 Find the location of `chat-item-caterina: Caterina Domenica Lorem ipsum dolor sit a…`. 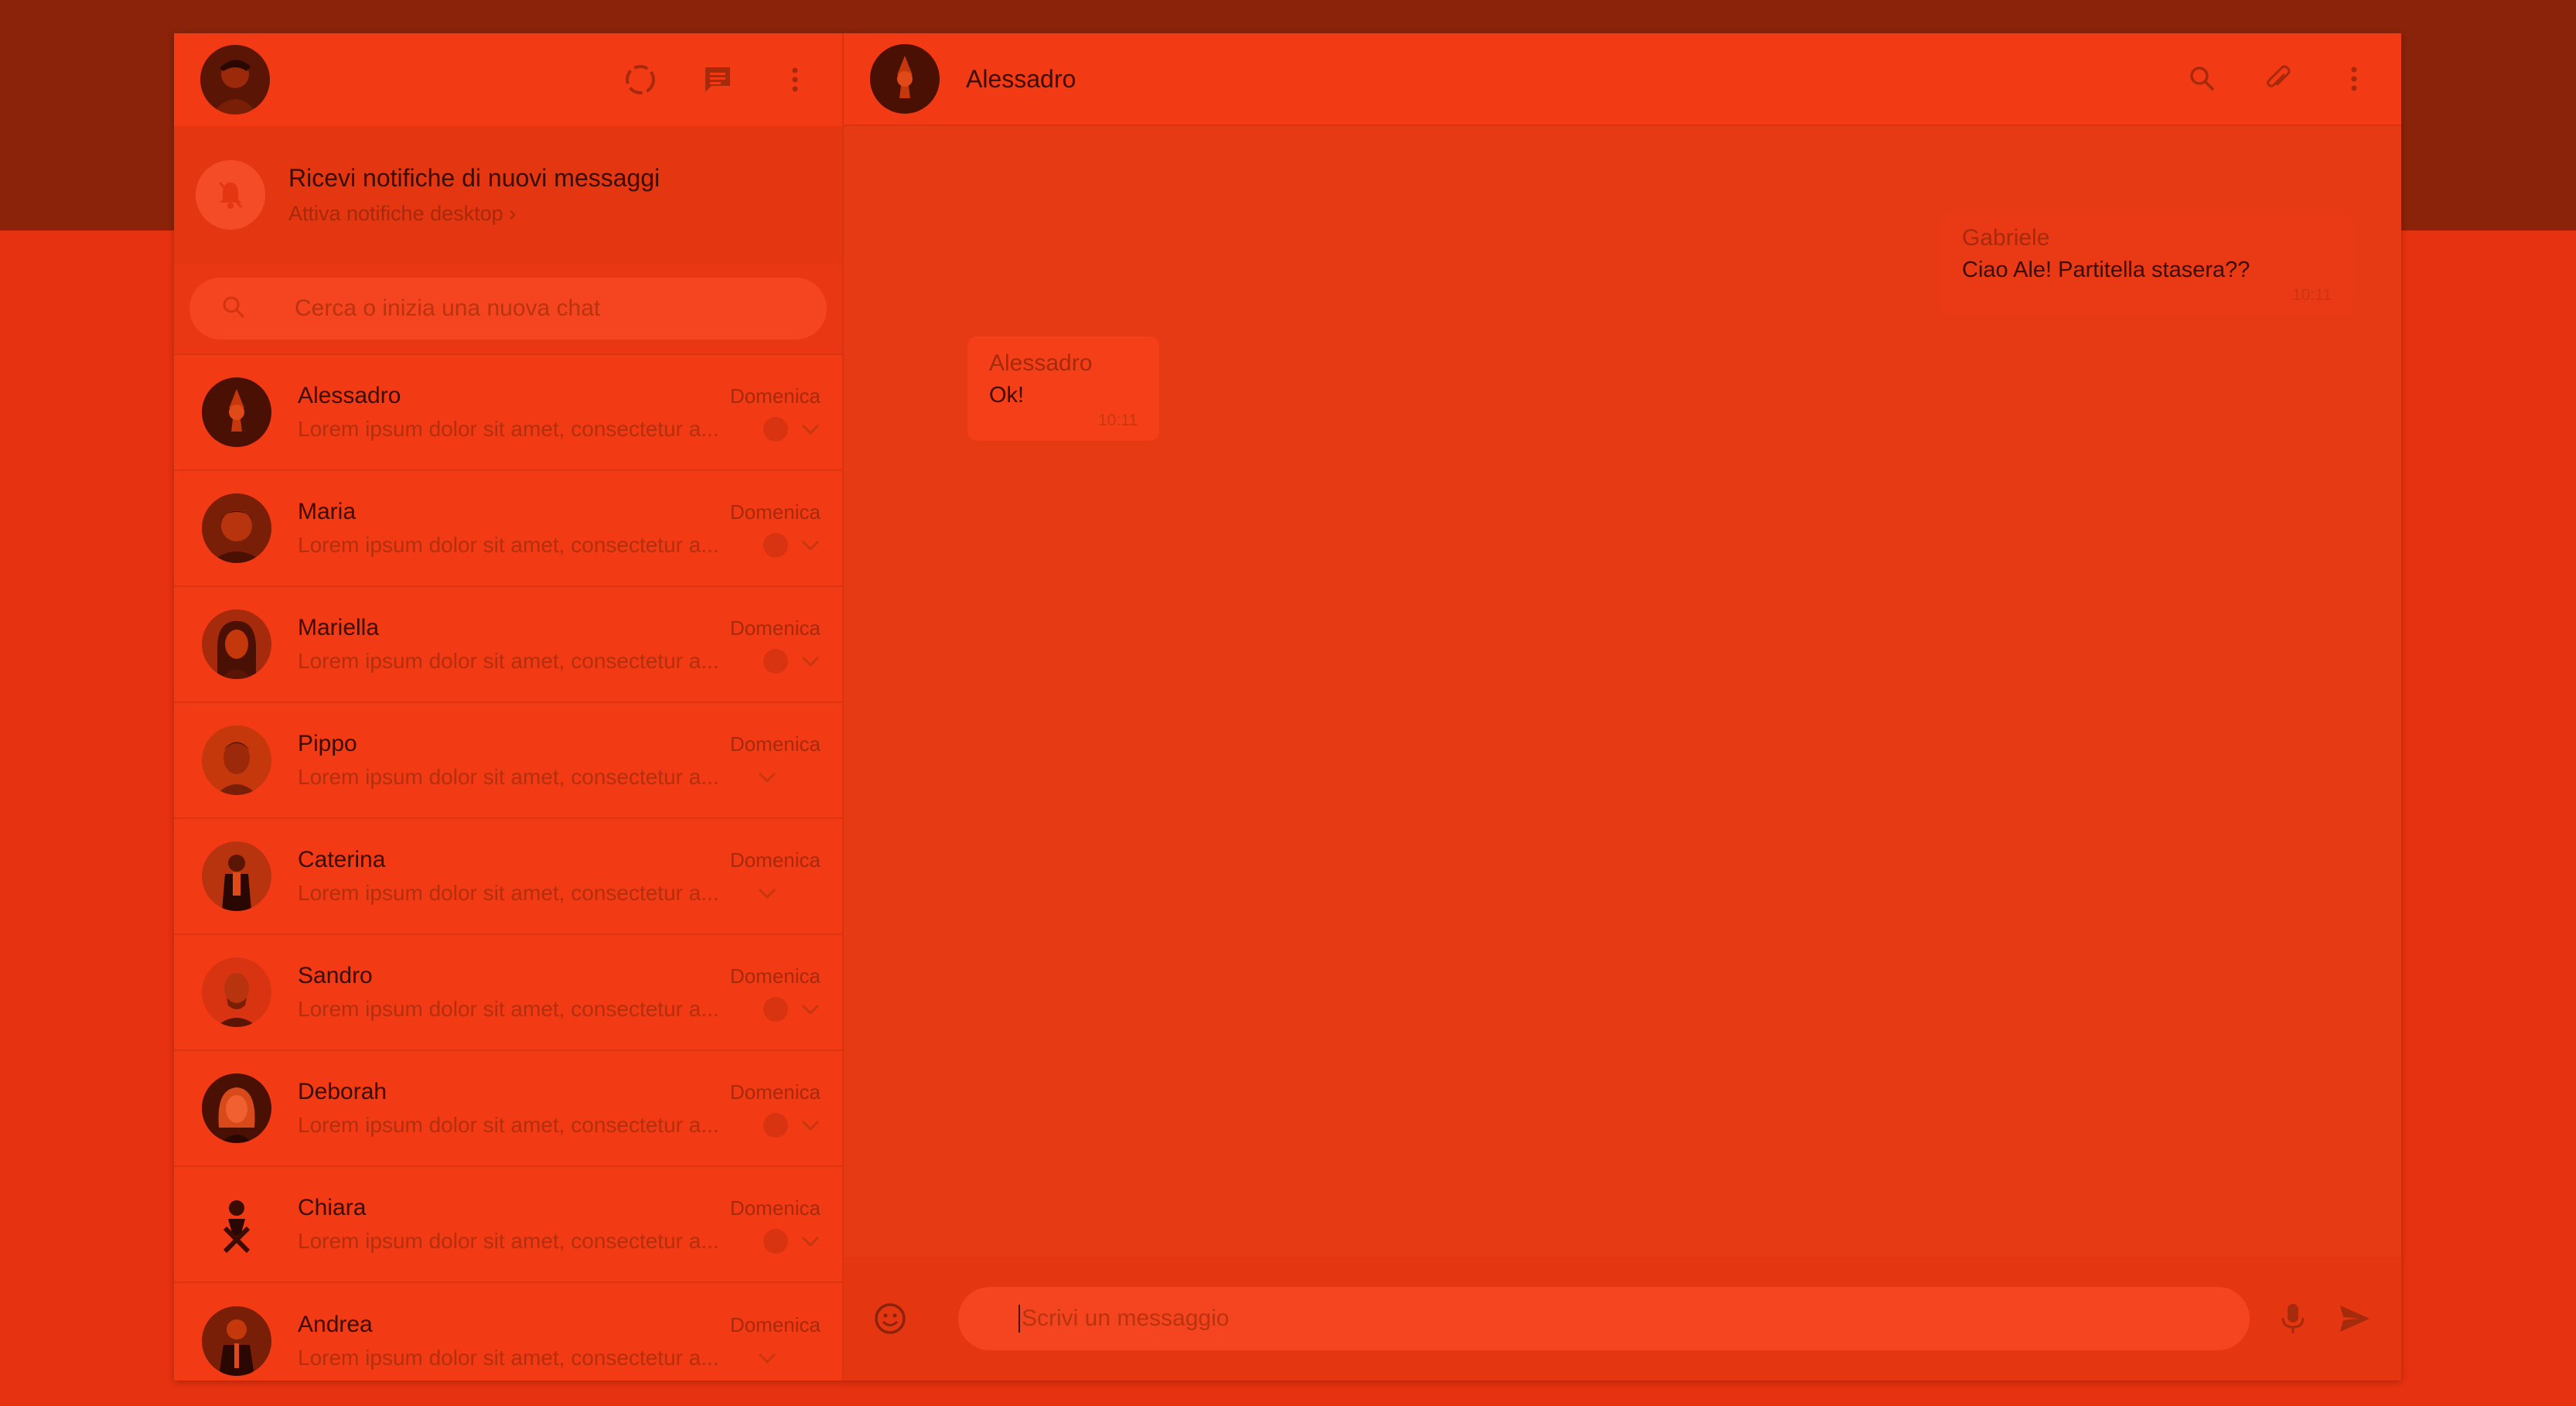

chat-item-caterina: Caterina Domenica Lorem ipsum dolor sit a… is located at coordinates (508, 877).